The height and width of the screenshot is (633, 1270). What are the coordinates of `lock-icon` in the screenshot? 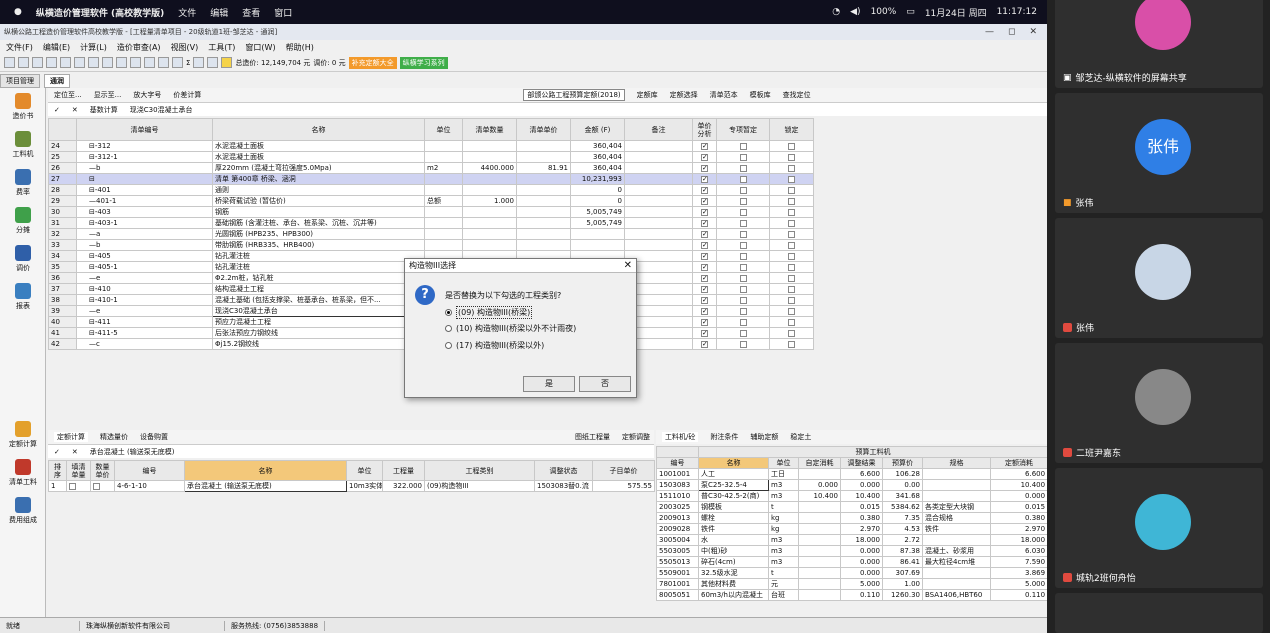 It's located at (199, 62).